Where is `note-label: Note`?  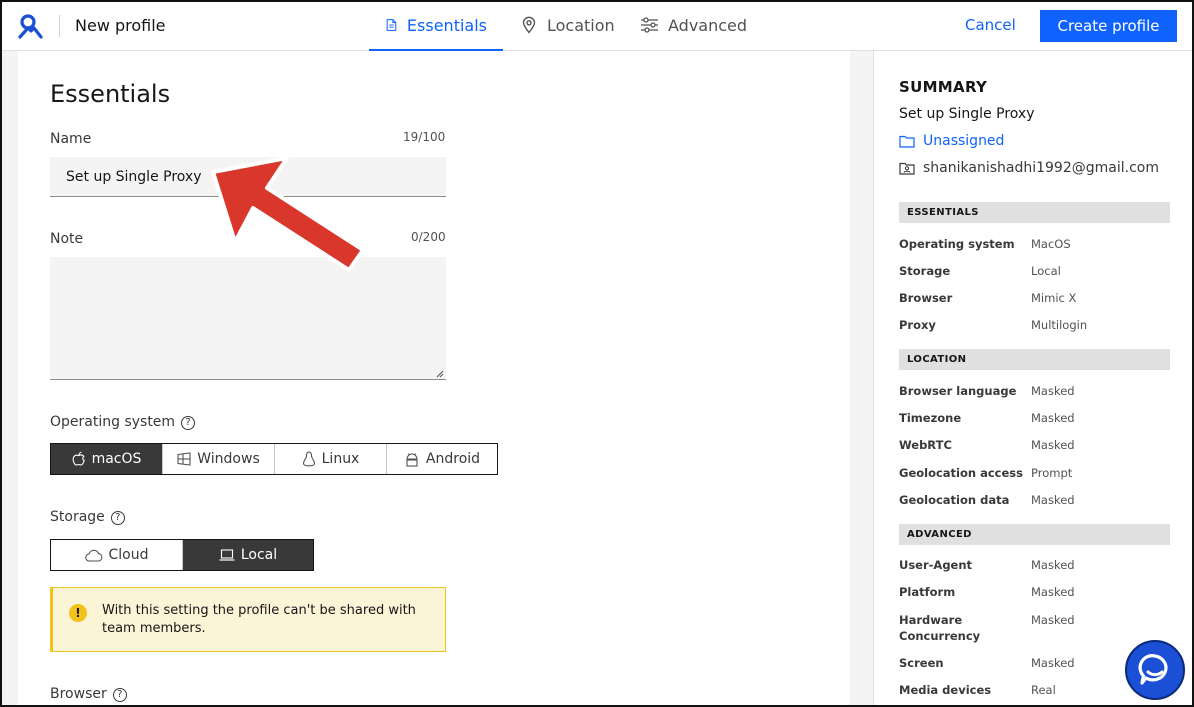
note-label: Note is located at coordinates (67, 239).